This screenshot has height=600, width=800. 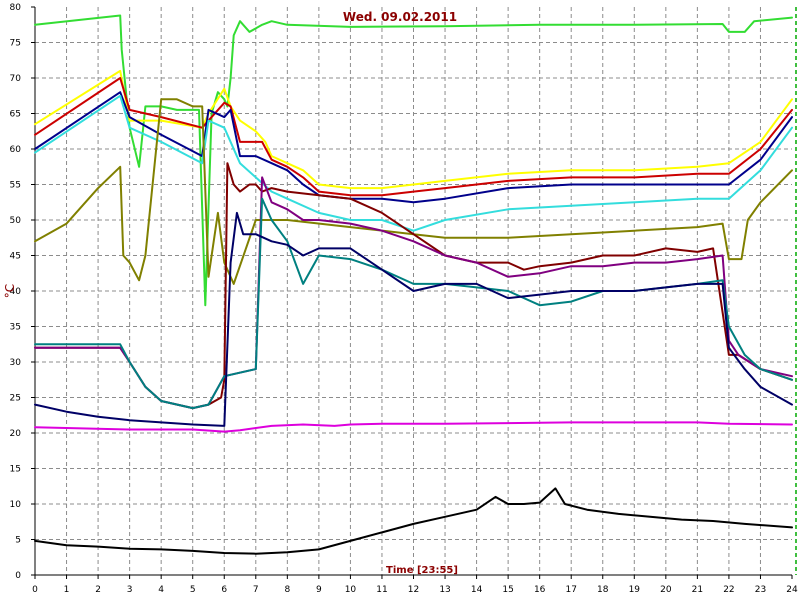 I want to click on x-tick-label: 15, so click(x=507, y=590).